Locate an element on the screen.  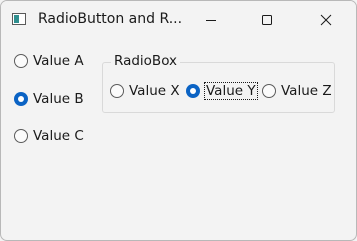
radio-label: Value X is located at coordinates (154, 91).